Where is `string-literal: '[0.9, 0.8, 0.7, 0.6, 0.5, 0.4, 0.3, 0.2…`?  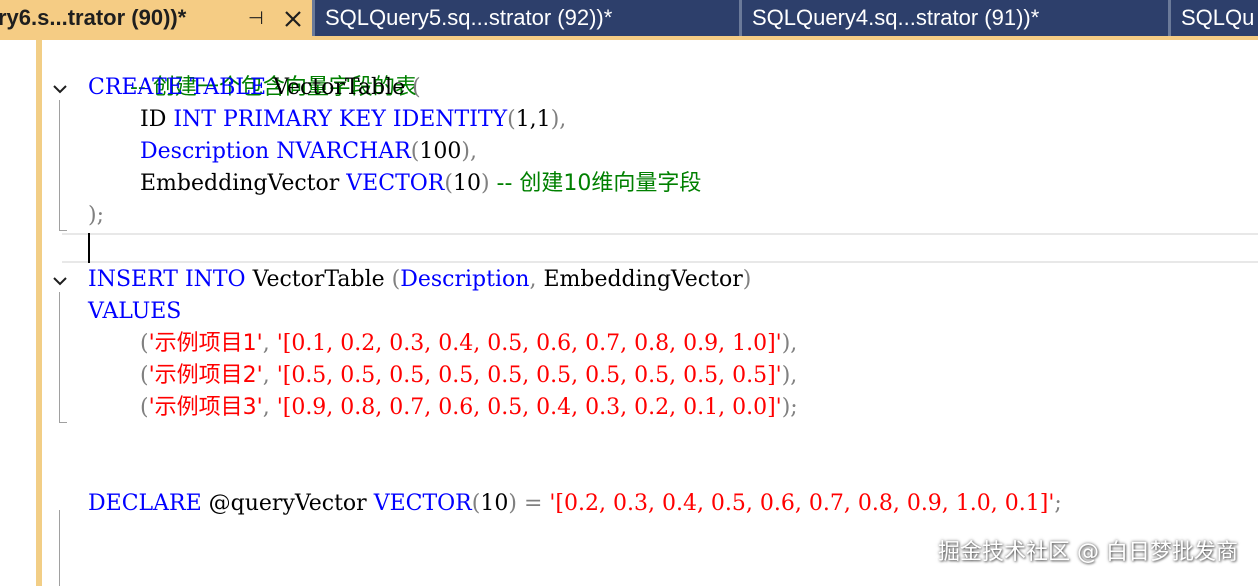
string-literal: '[0.9, 0.8, 0.7, 0.6, 0.5, 0.4, 0.3, 0.2… is located at coordinates (529, 407).